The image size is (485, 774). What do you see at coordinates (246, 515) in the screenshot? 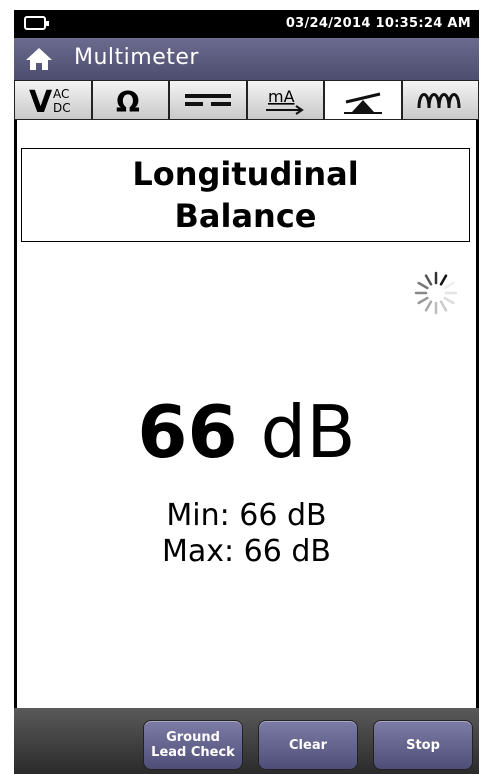
I see `min-value: Min: 66 dB` at bounding box center [246, 515].